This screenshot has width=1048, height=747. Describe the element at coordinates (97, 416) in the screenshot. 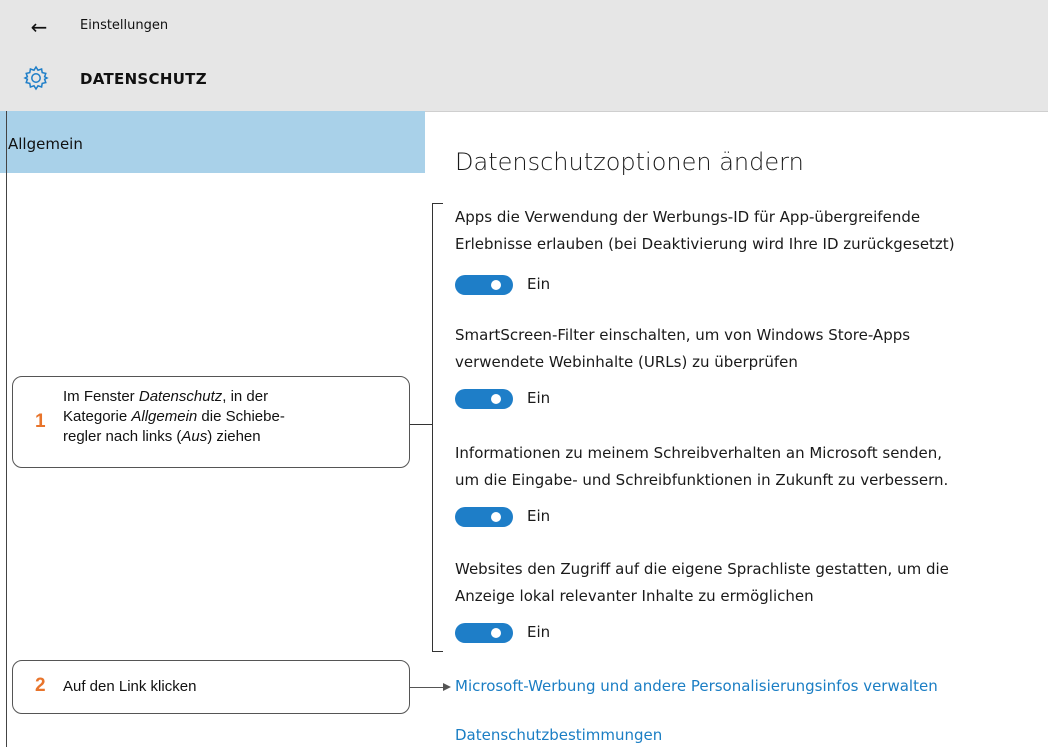

I see `callout-text-part: Kategorie` at that location.